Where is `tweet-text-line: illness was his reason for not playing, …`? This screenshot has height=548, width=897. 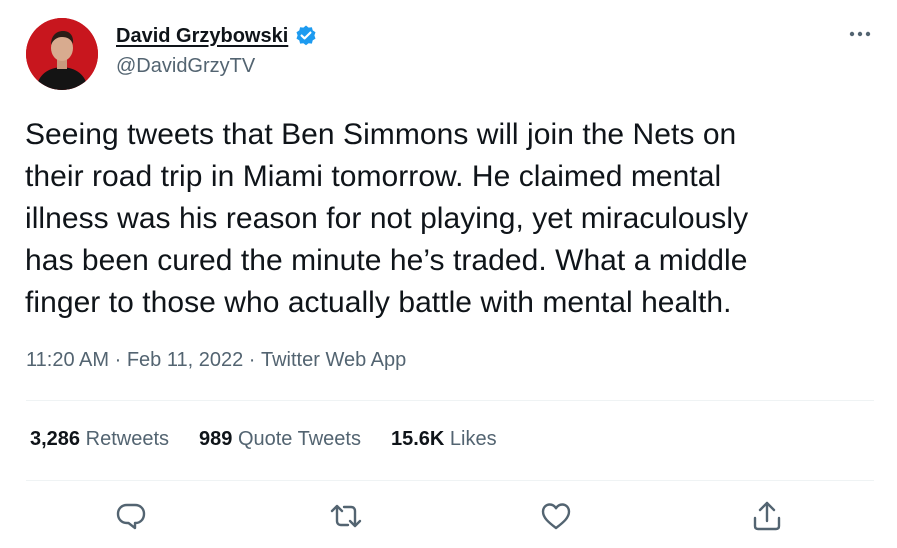
tweet-text-line: illness was his reason for not playing, … is located at coordinates (387, 218).